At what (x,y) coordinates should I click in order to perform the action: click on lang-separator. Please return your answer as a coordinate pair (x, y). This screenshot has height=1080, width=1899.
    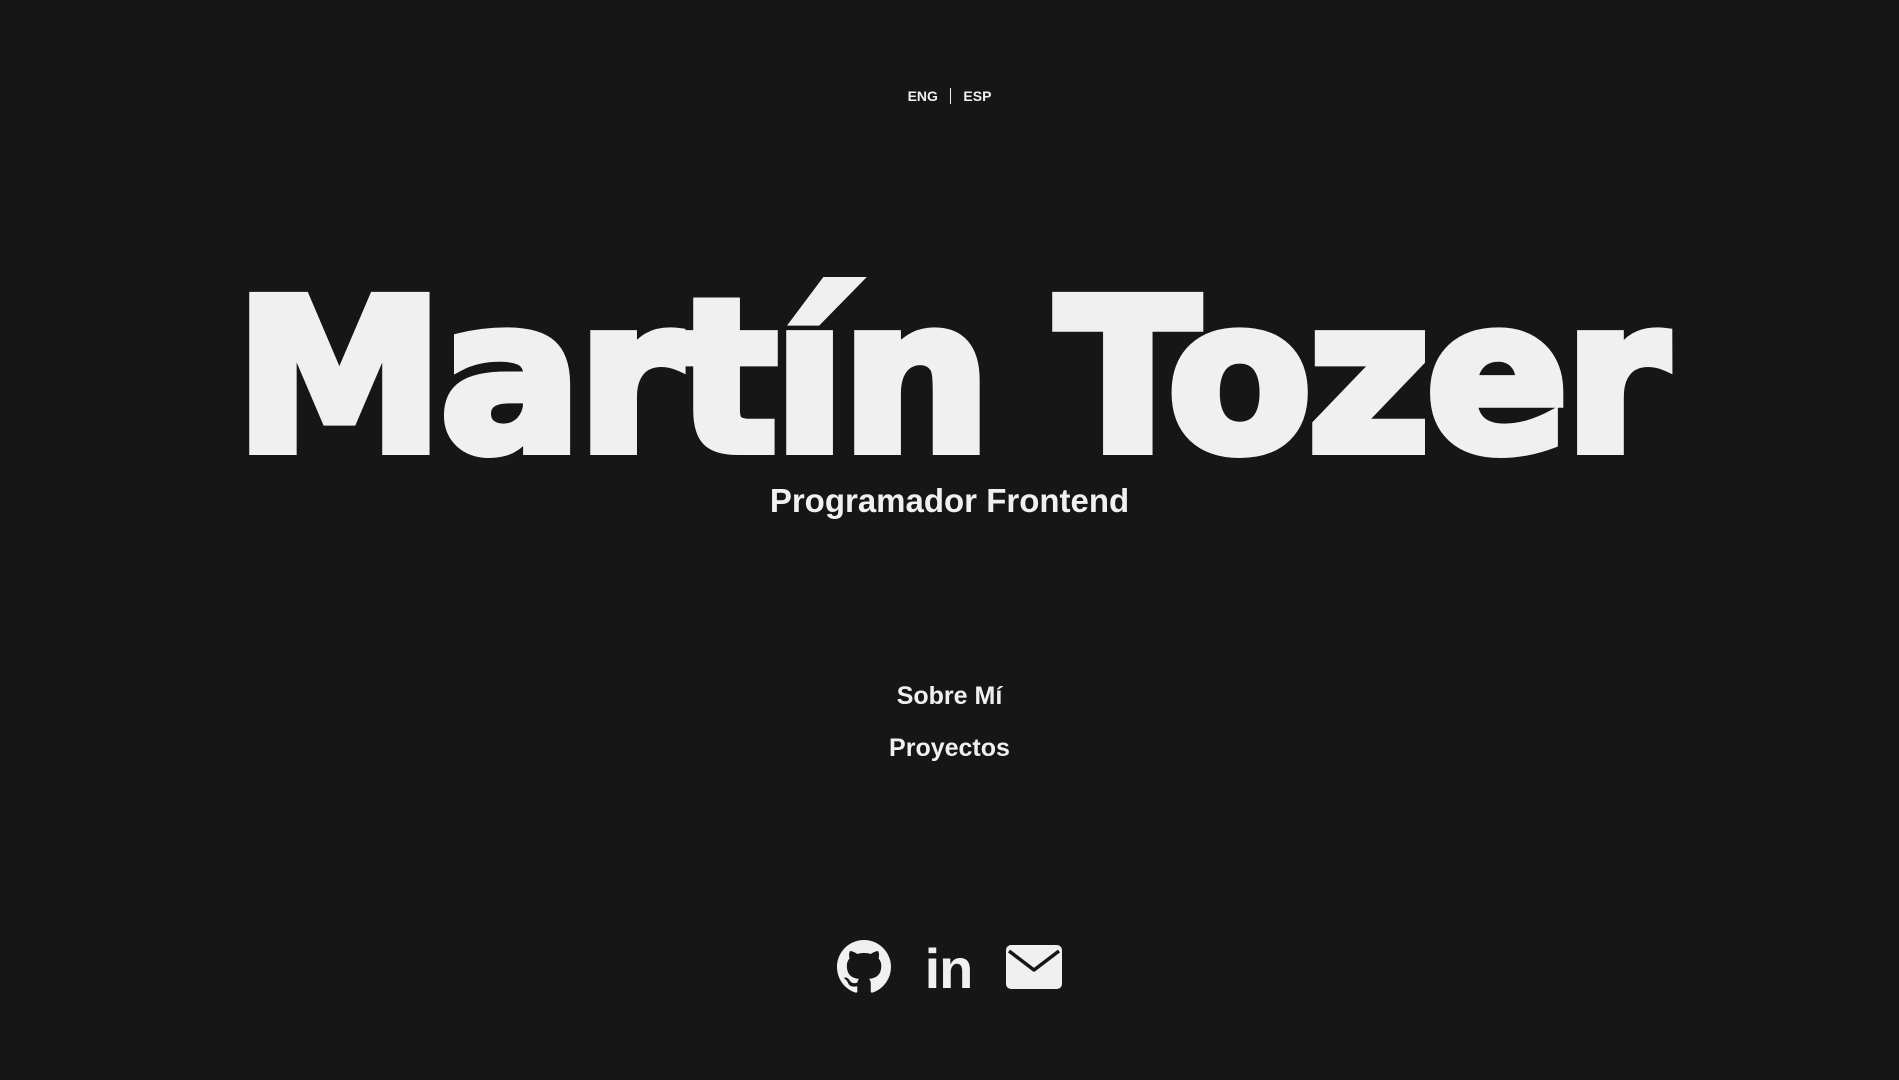
    Looking at the image, I should click on (950, 96).